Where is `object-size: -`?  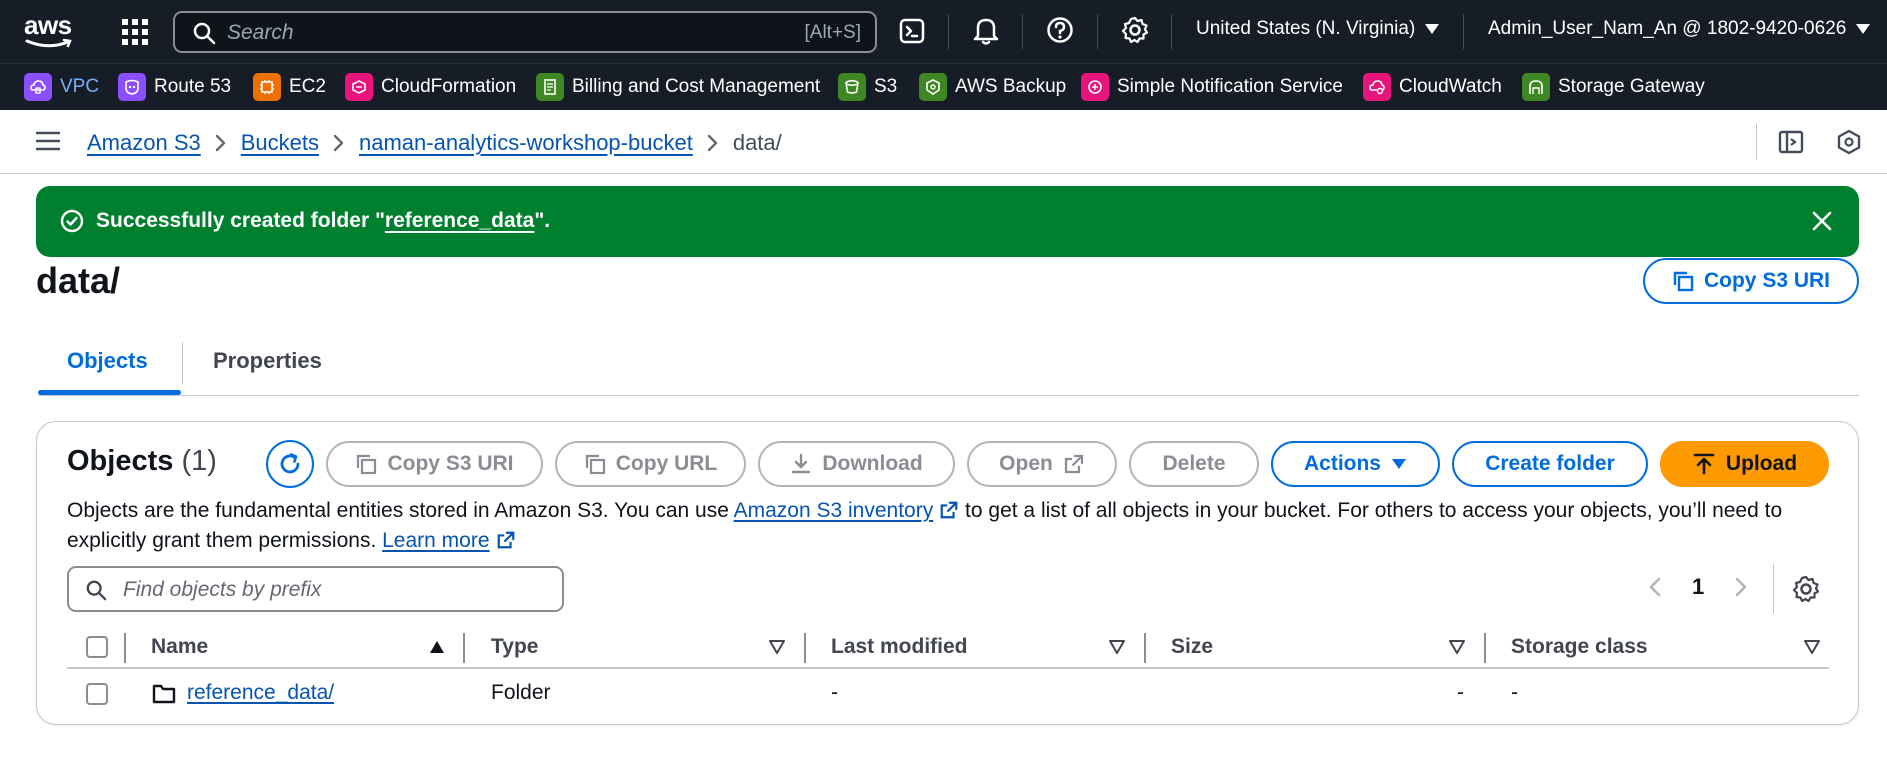
object-size: - is located at coordinates (1460, 692).